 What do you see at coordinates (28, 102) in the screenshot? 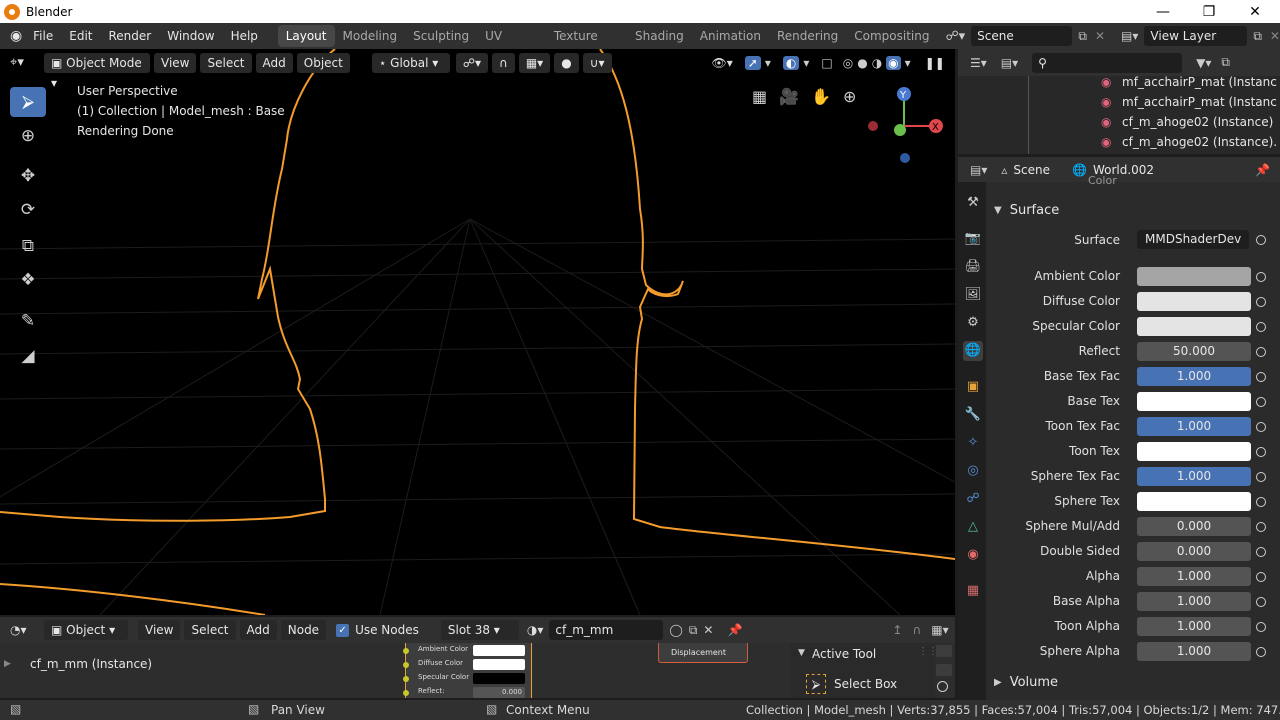
I see `select-box-tool-icon: ⮚` at bounding box center [28, 102].